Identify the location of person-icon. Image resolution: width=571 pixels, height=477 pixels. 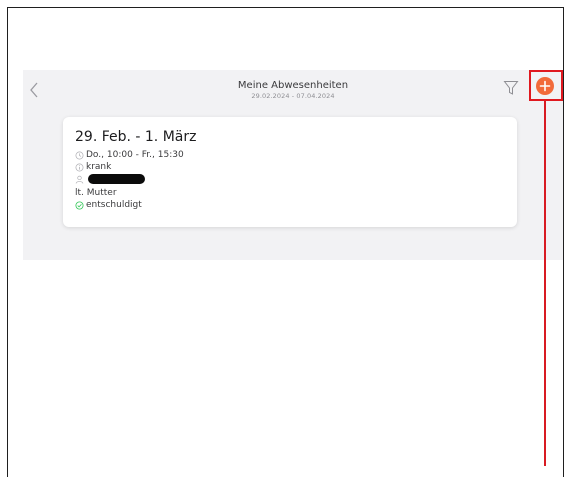
(79, 179).